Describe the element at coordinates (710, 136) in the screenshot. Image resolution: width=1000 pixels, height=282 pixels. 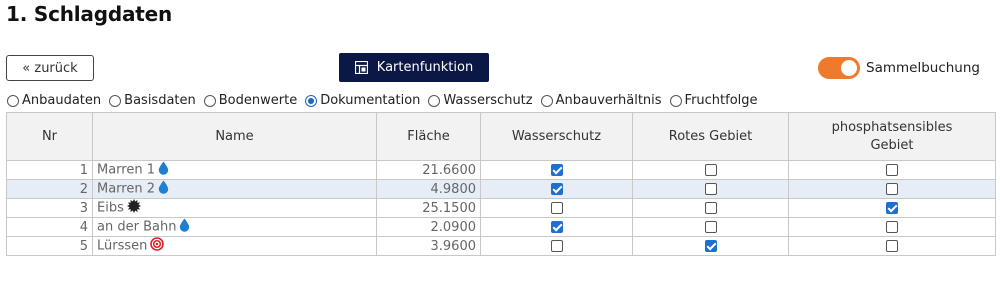
I see `header-rotes-gebiet: Rotes Gebiet` at that location.